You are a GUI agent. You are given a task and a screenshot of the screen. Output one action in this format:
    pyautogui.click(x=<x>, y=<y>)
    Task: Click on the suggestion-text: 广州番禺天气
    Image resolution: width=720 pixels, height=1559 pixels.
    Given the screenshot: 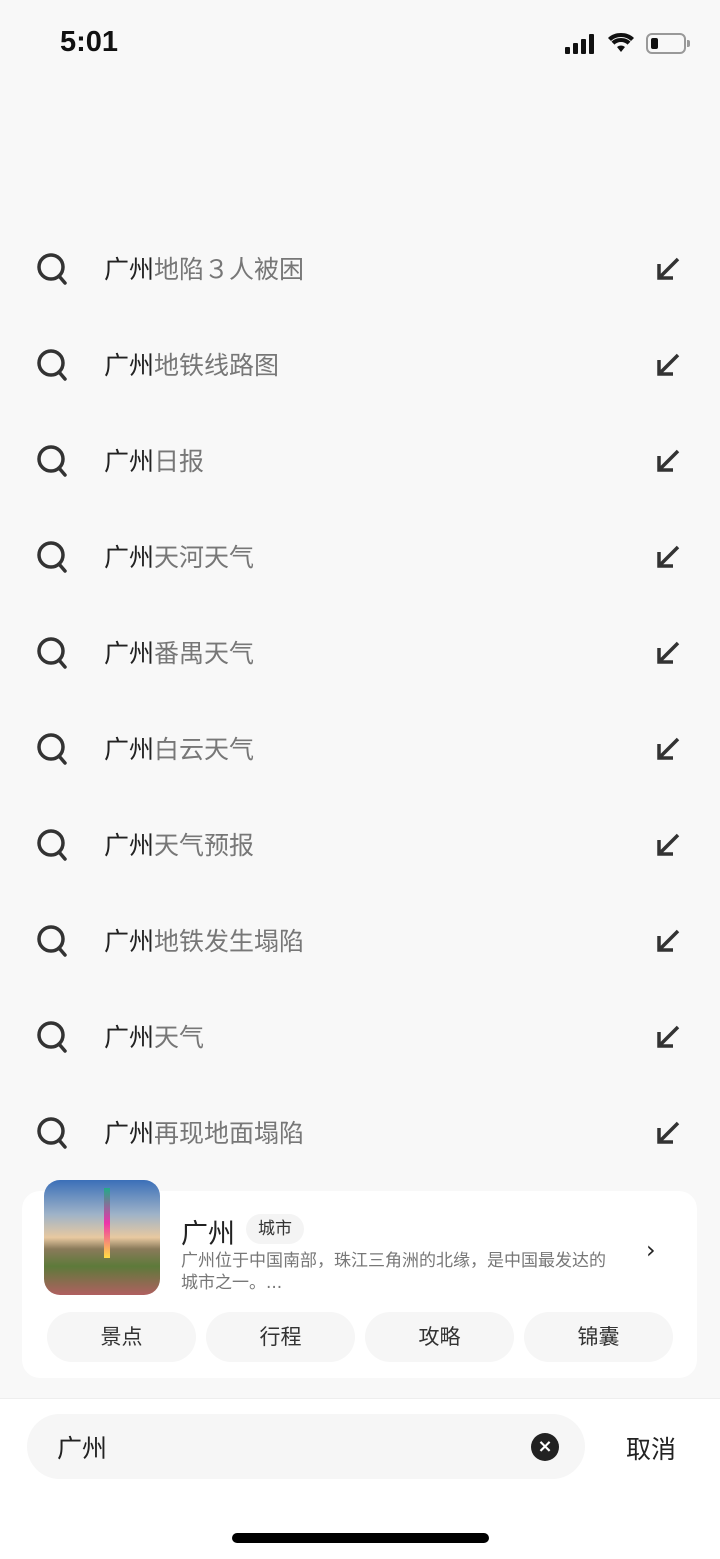 What is the action you would take?
    pyautogui.click(x=179, y=653)
    